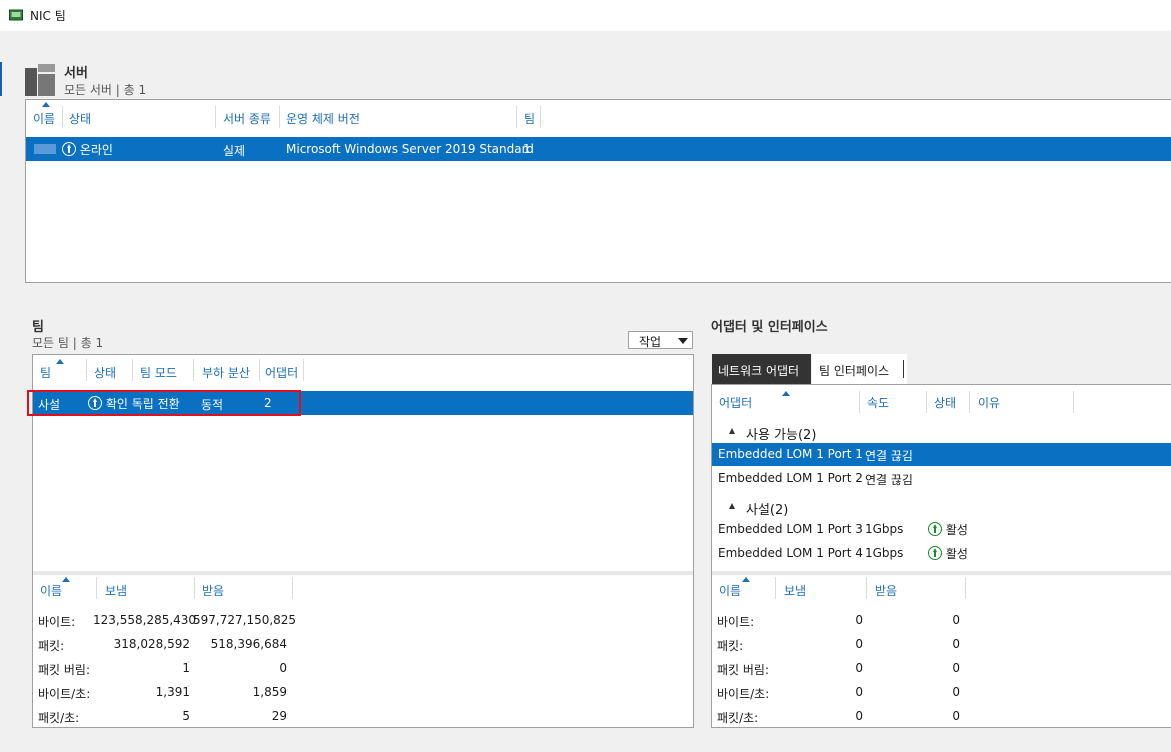 The image size is (1171, 752). I want to click on col-status: 상태, so click(80, 118).